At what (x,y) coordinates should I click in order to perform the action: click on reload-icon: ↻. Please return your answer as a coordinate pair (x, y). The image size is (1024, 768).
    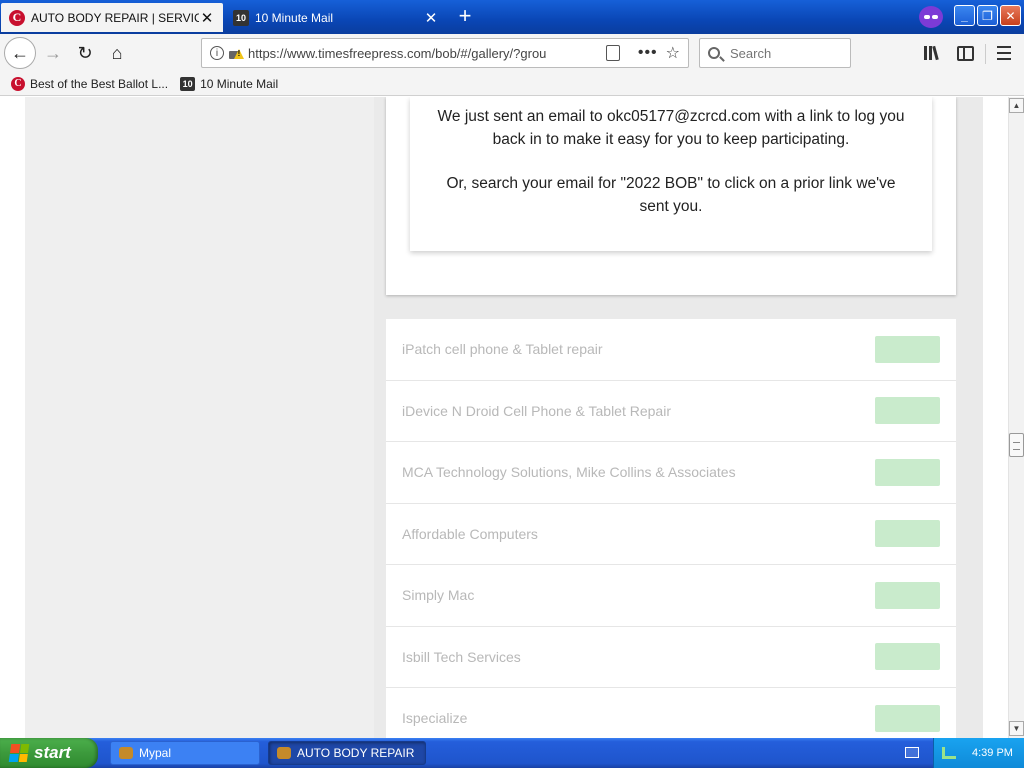
    Looking at the image, I should click on (85, 53).